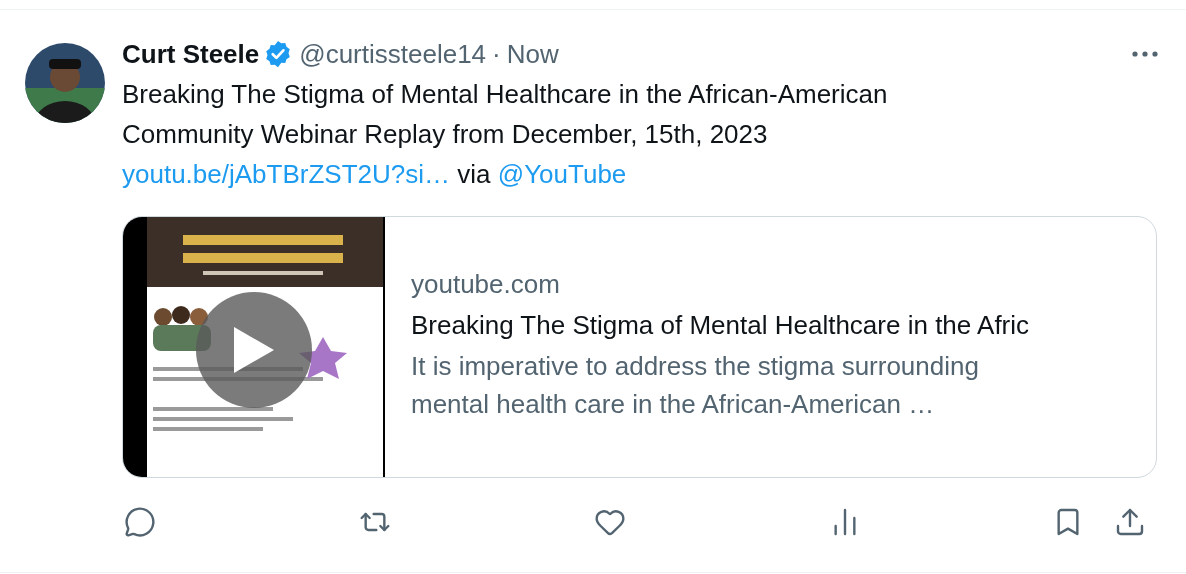 The image size is (1186, 574). I want to click on author-name: Curt Steele, so click(191, 54).